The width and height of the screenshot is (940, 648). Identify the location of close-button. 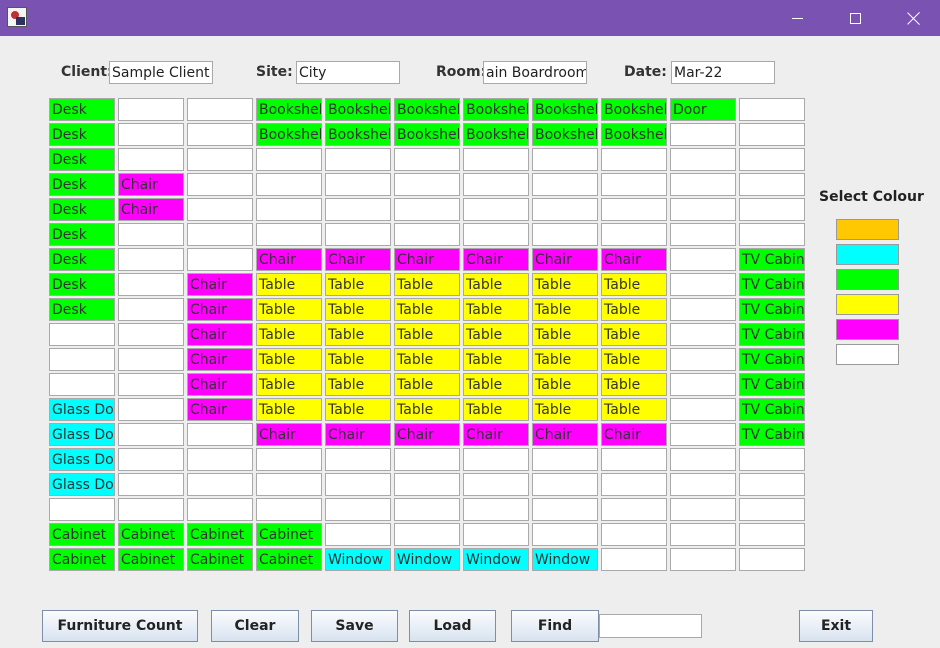
(912, 18).